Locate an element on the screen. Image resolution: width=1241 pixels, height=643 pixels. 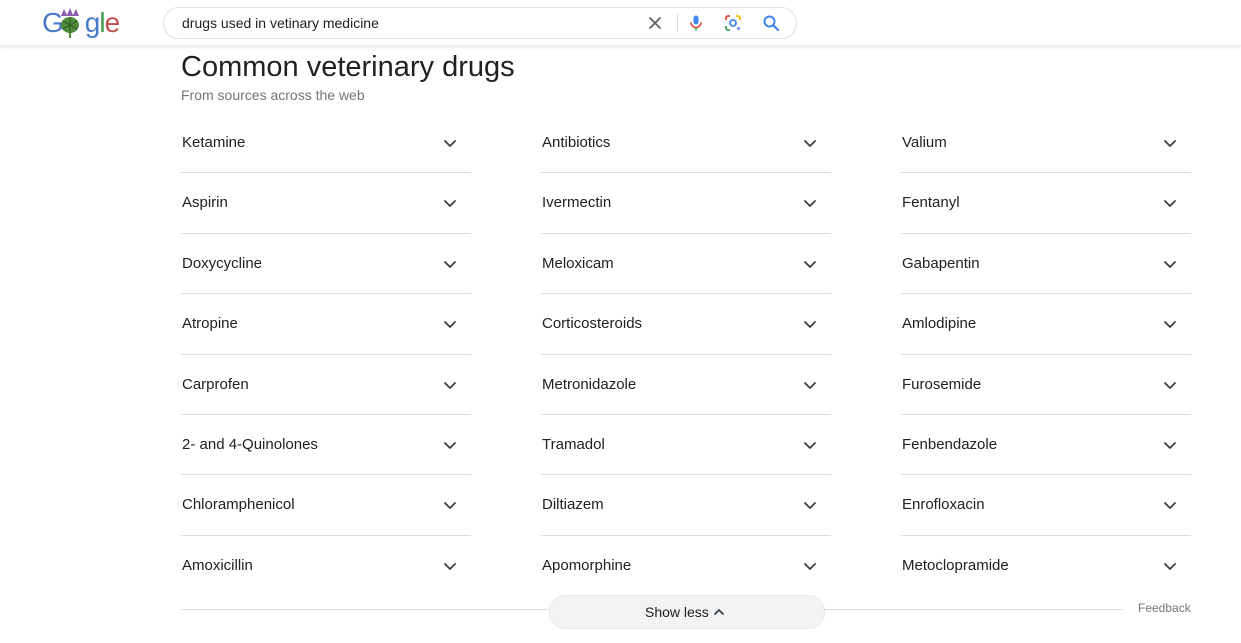
drug-label: Enrofloxacin is located at coordinates (943, 505).